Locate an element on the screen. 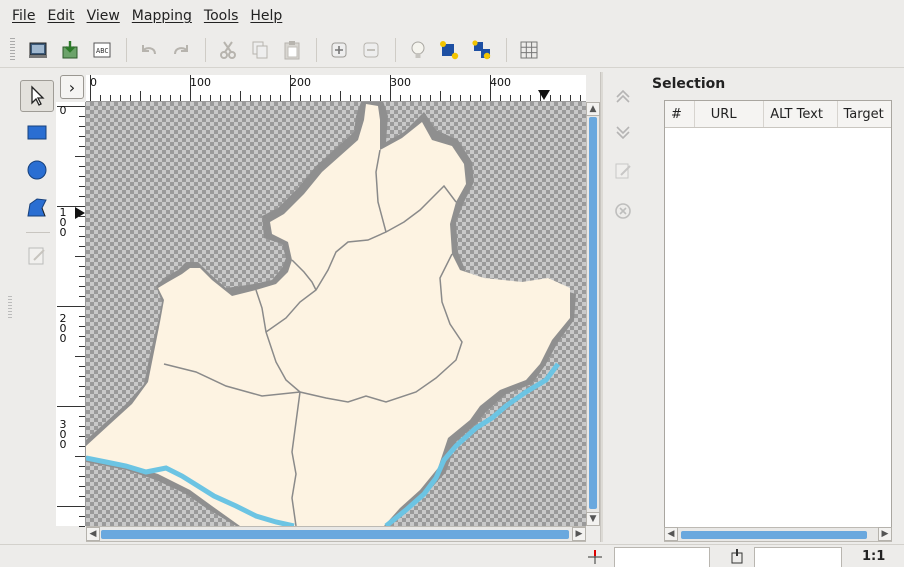 The width and height of the screenshot is (904, 567). expand-button: › is located at coordinates (72, 87).